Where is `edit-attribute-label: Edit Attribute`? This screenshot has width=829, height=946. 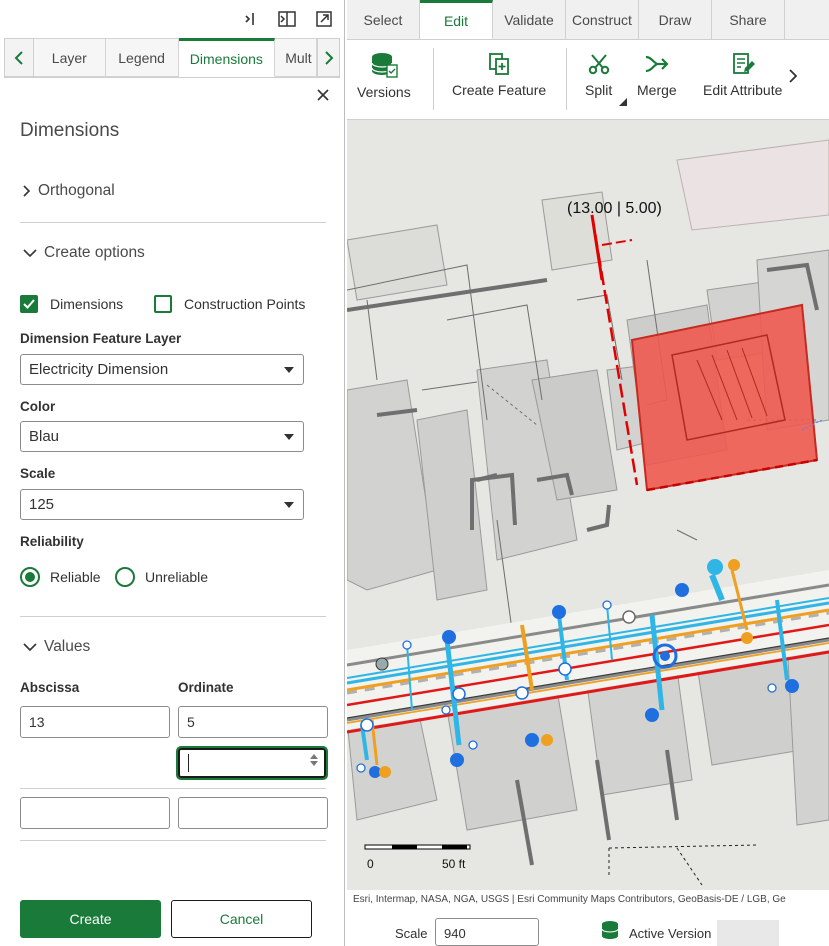 edit-attribute-label: Edit Attribute is located at coordinates (743, 90).